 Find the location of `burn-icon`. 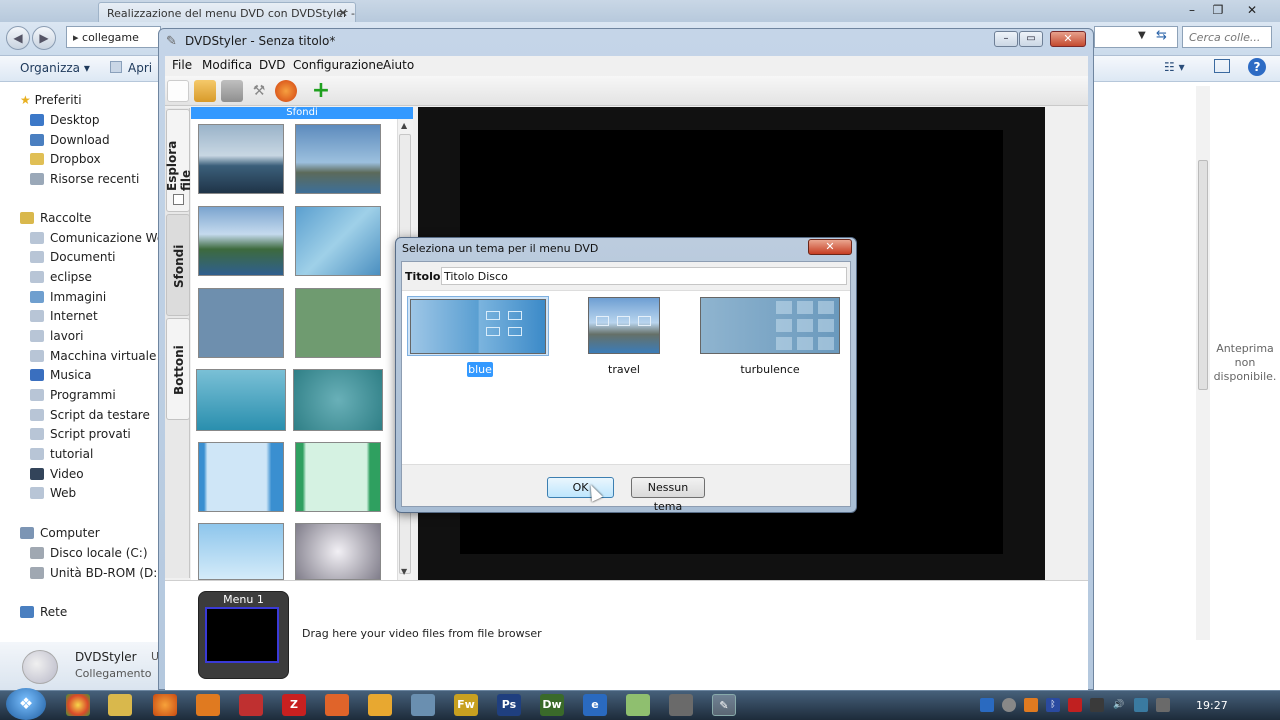

burn-icon is located at coordinates (286, 91).